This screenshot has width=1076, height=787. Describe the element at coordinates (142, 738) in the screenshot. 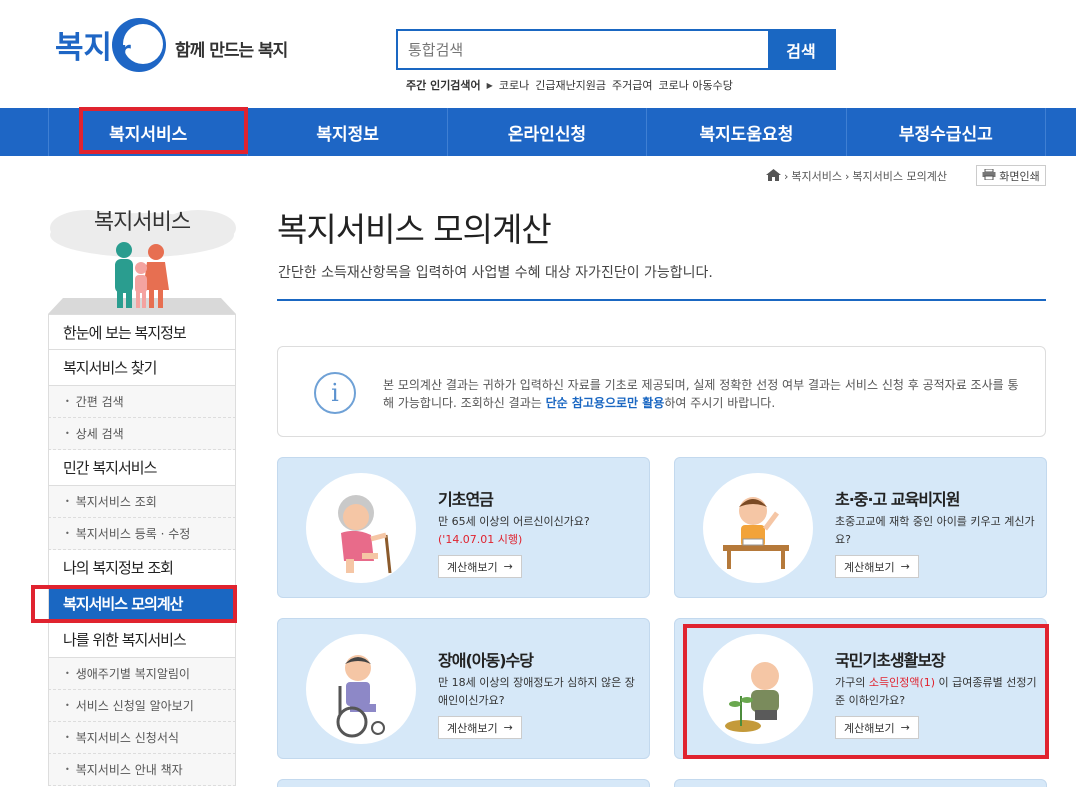

I see `side-subitem: 복지서비스 신청서식` at that location.